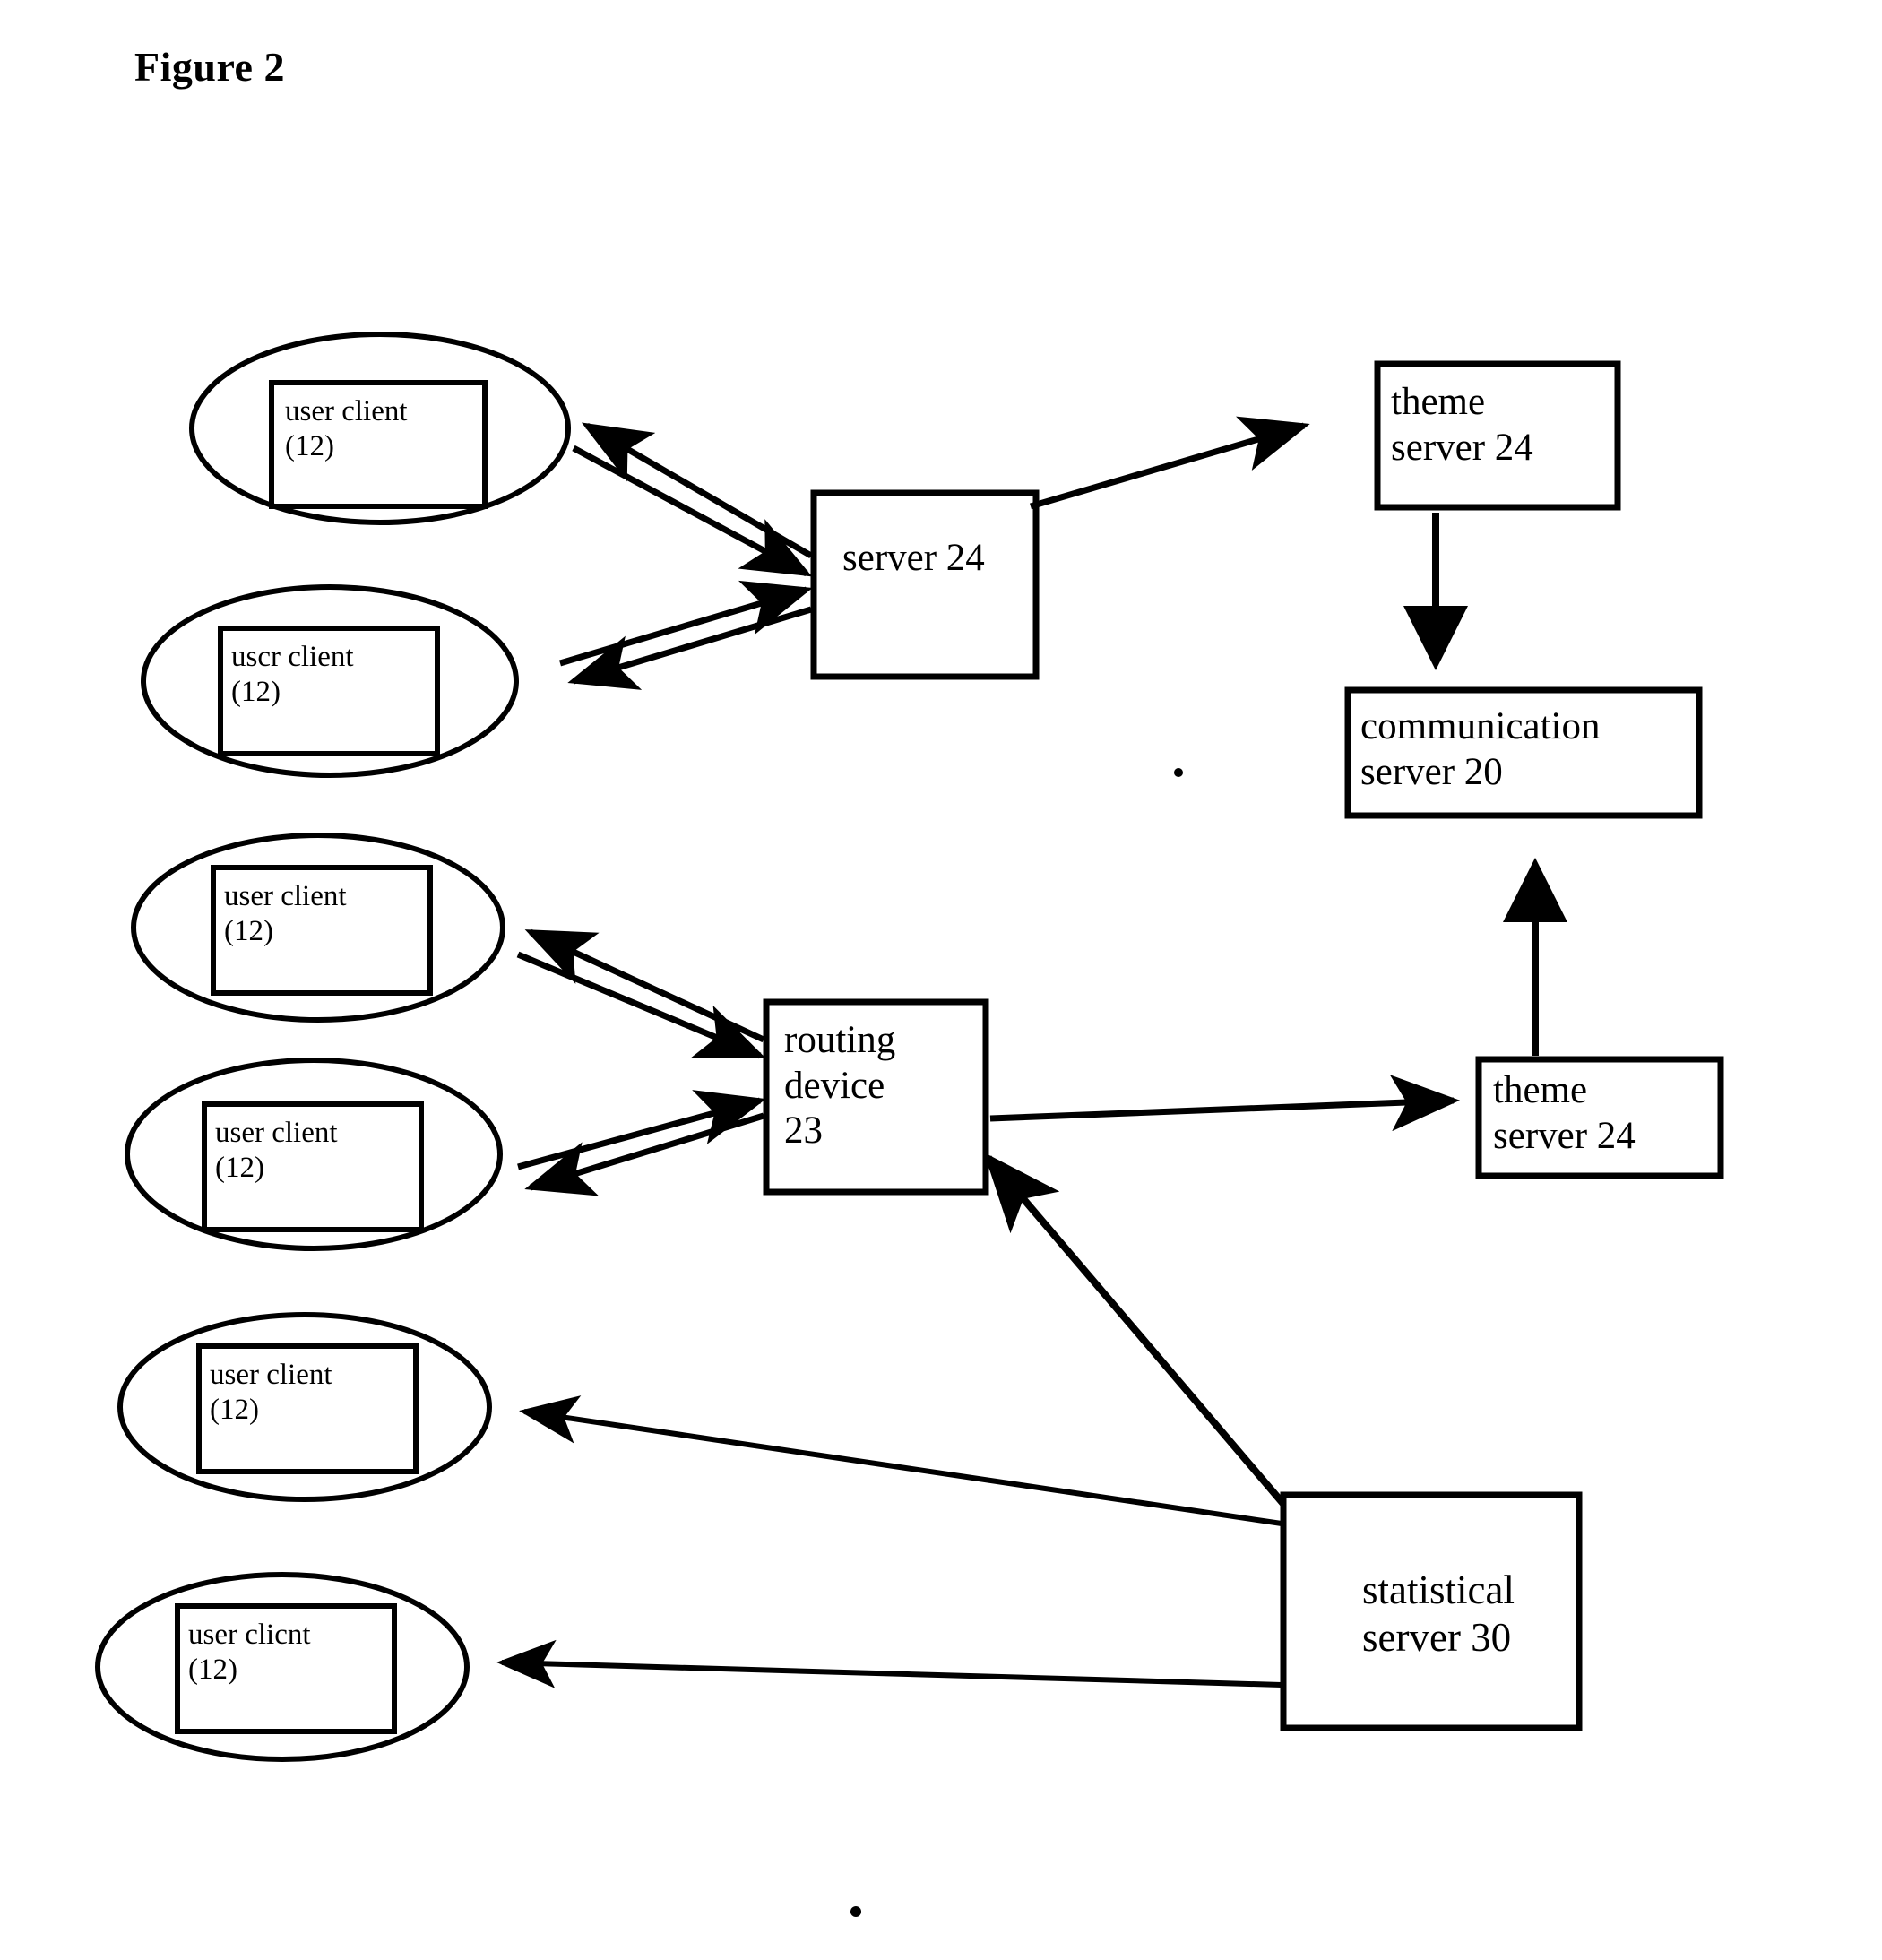 The width and height of the screenshot is (1882, 1960). I want to click on theme-server-24-top-box, so click(1498, 435).